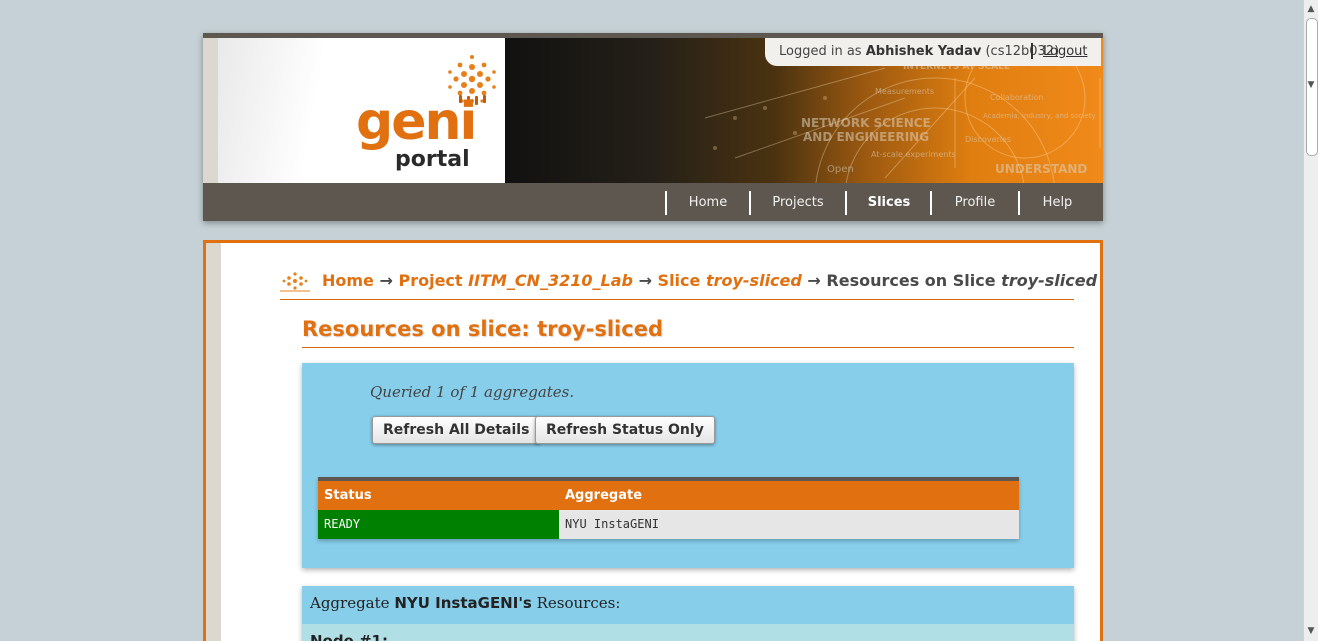  I want to click on banner-text-4: NETWORK SCIENCE, so click(866, 123).